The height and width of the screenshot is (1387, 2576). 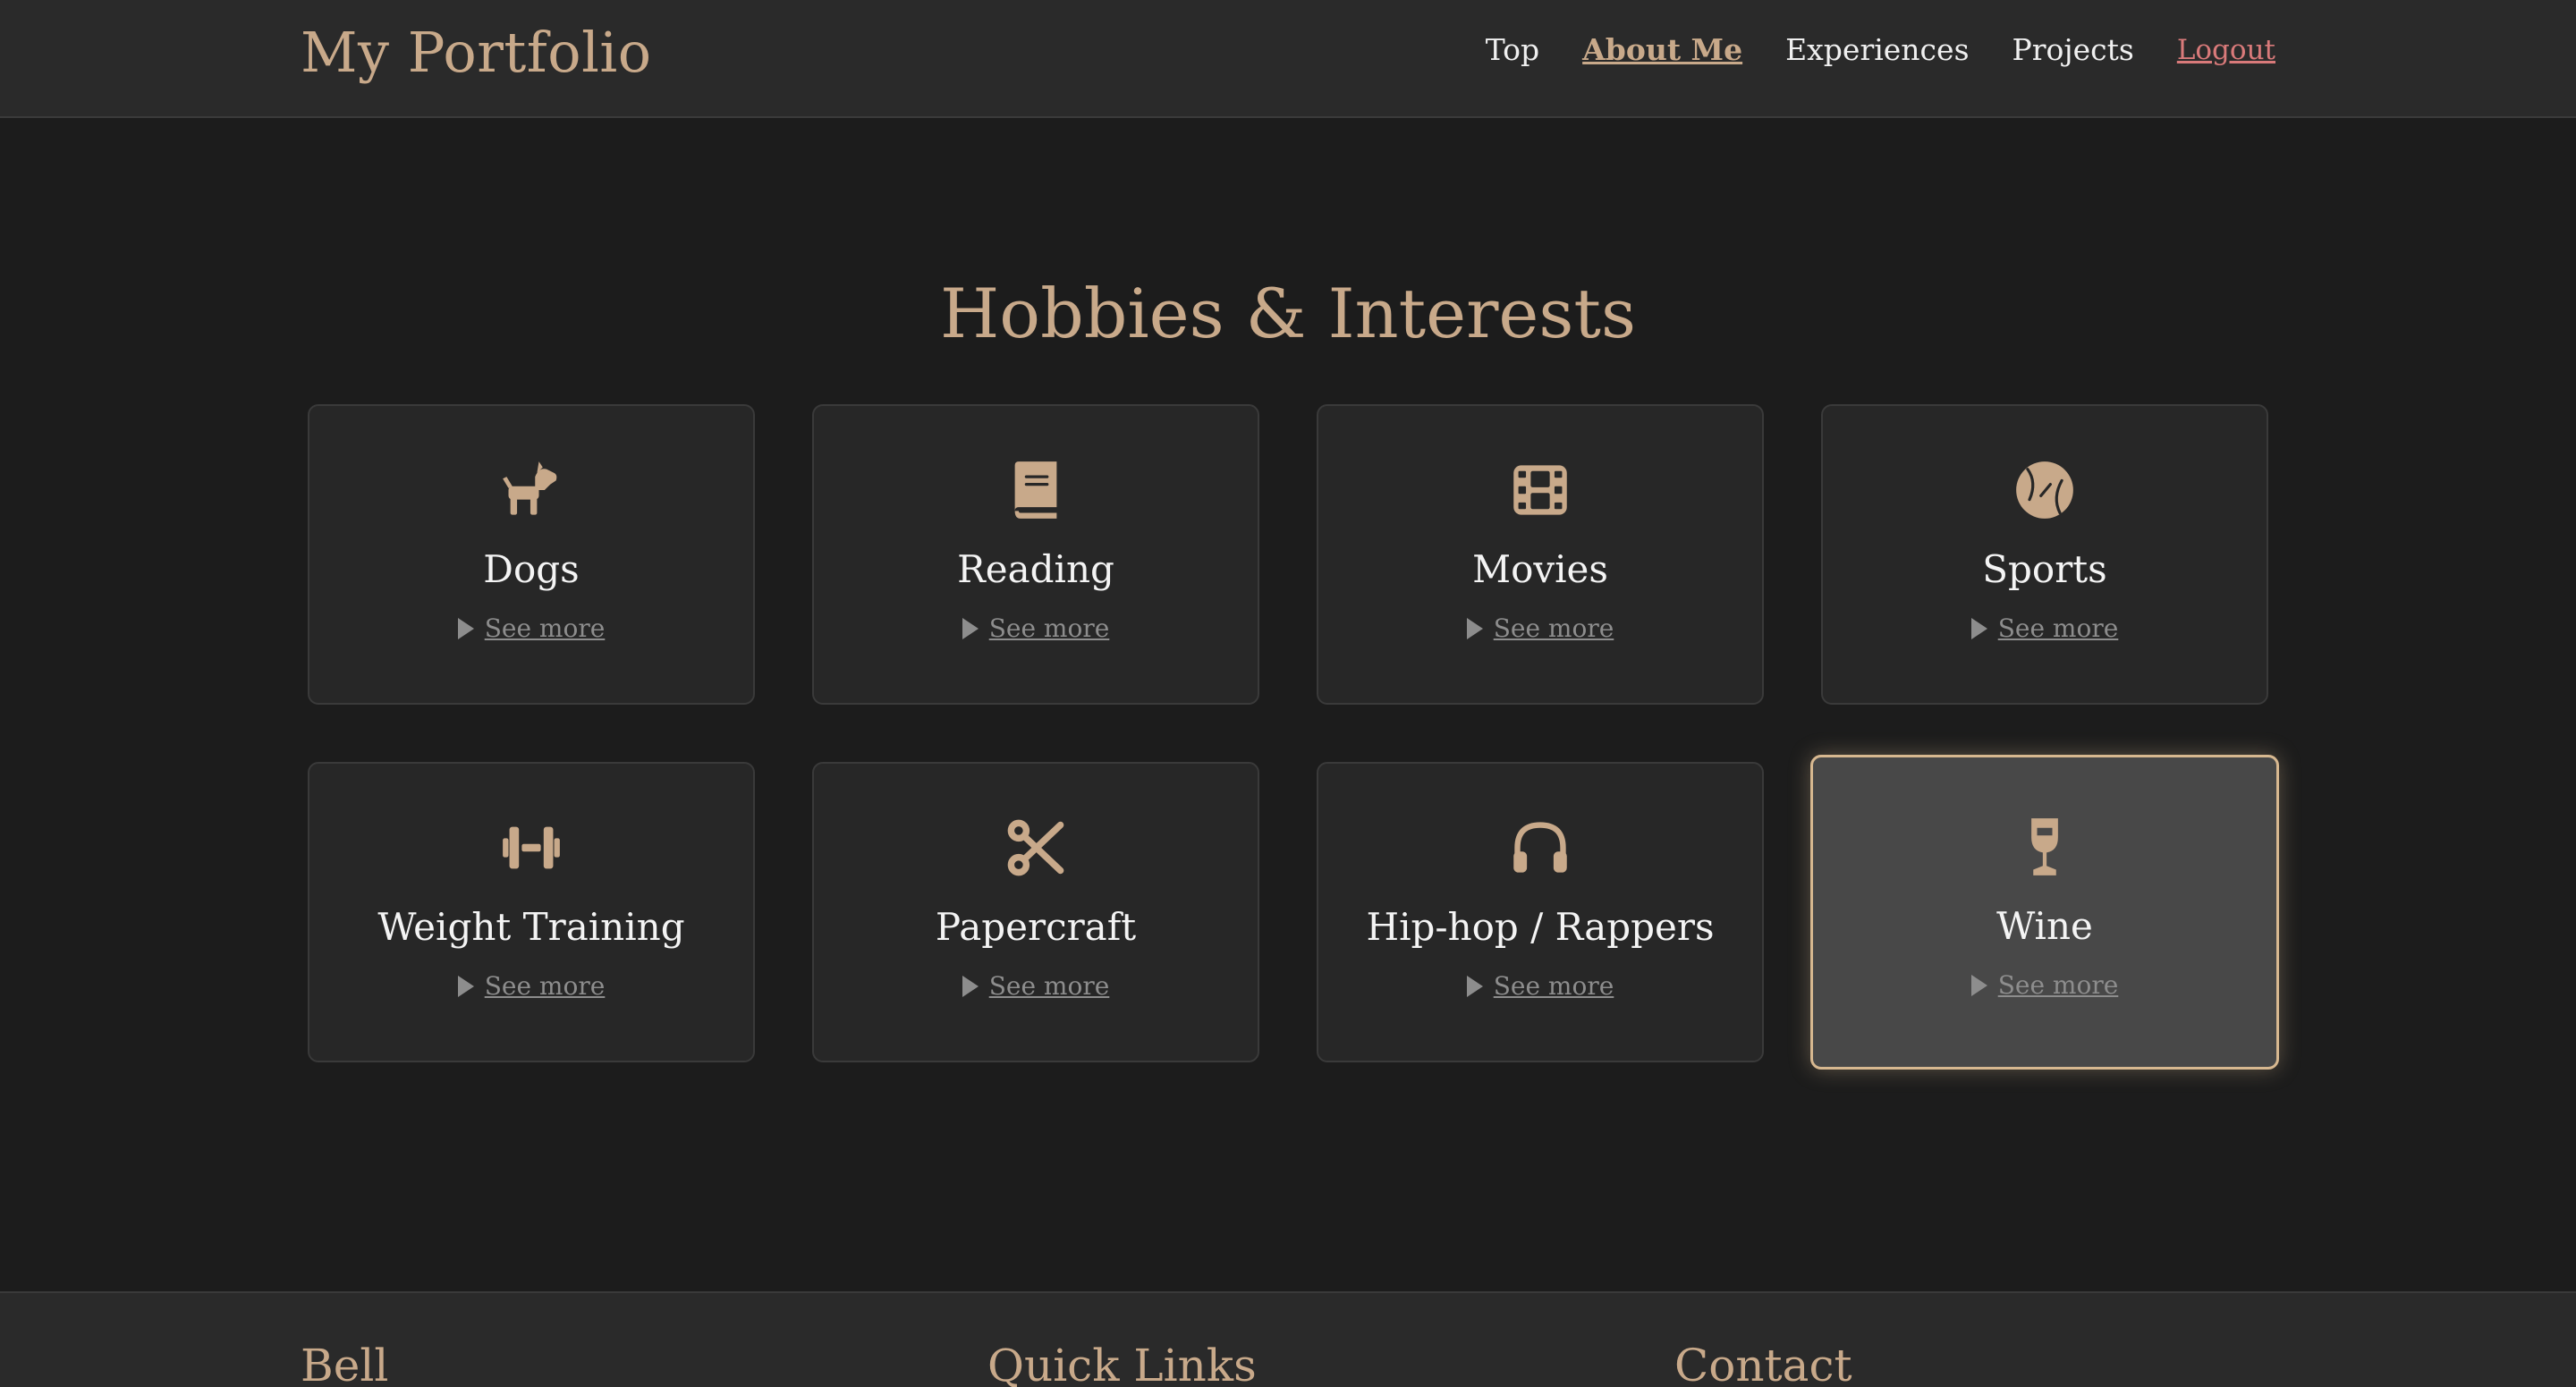 What do you see at coordinates (1122, 1363) in the screenshot?
I see `footer-quick-links-heading: Quick Links` at bounding box center [1122, 1363].